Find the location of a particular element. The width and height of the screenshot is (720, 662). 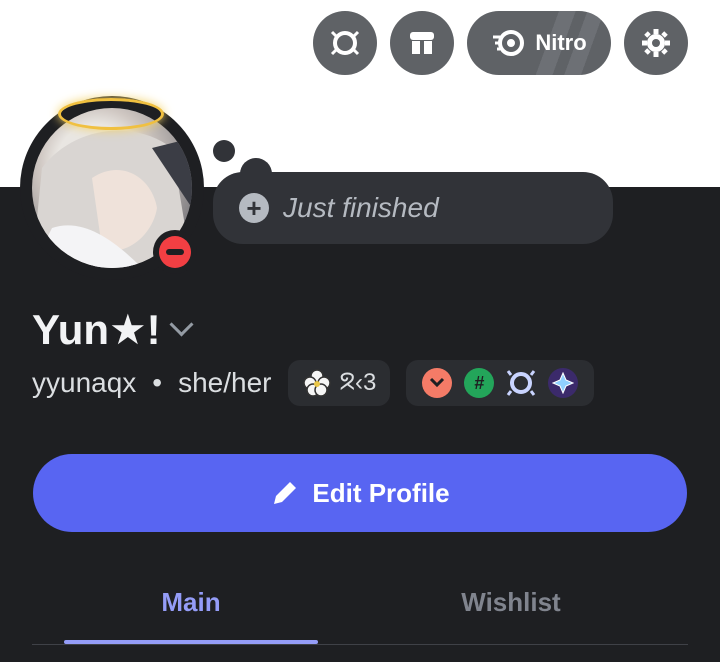

chevron-badge-icon is located at coordinates (437, 383).